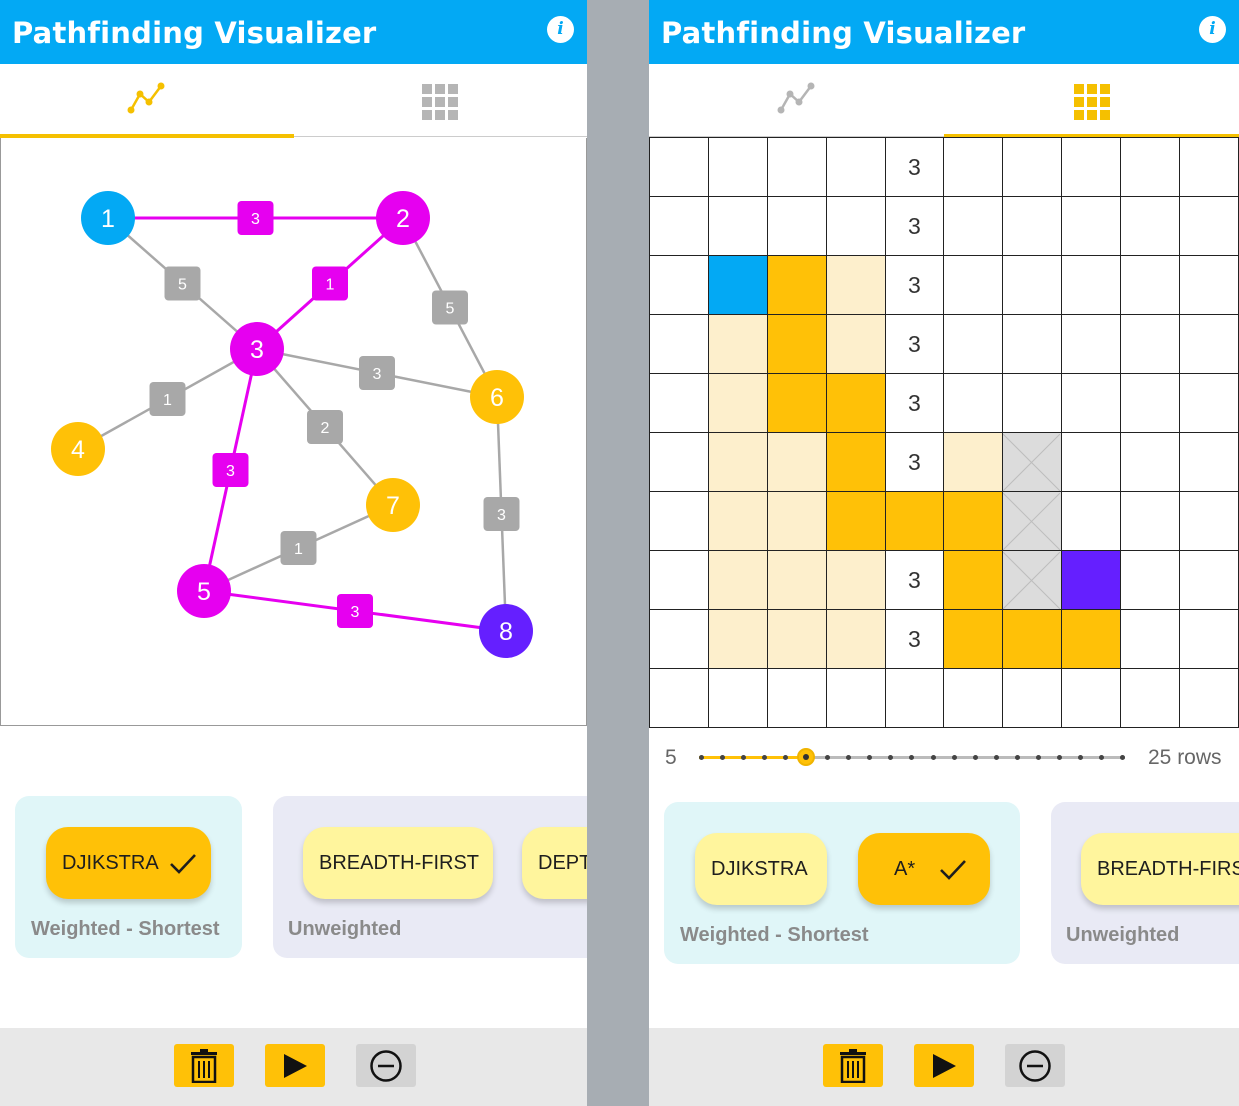  Describe the element at coordinates (944, 758) in the screenshot. I see `row-count-slider: 5 25 rows` at that location.